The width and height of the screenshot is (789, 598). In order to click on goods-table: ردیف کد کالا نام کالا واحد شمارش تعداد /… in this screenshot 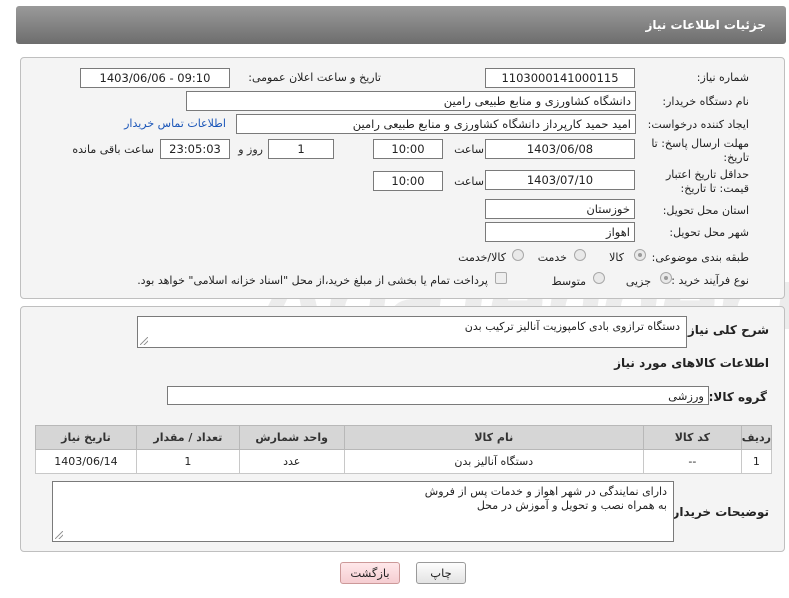, I will do `click(404, 449)`.